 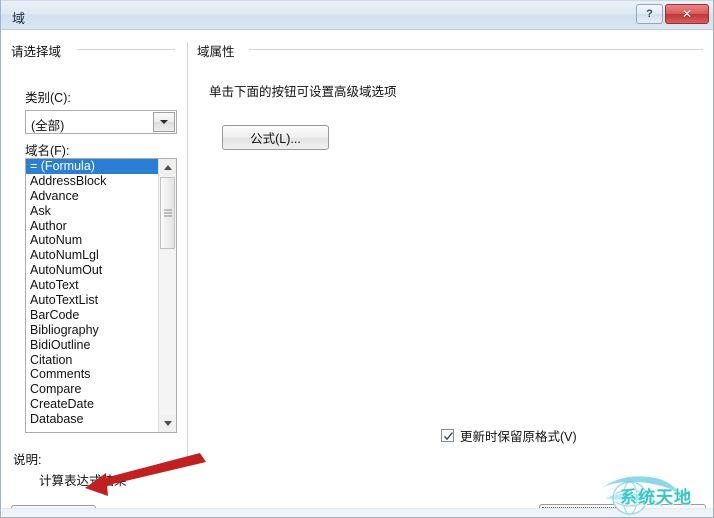 What do you see at coordinates (164, 122) in the screenshot?
I see `chevron-down-icon` at bounding box center [164, 122].